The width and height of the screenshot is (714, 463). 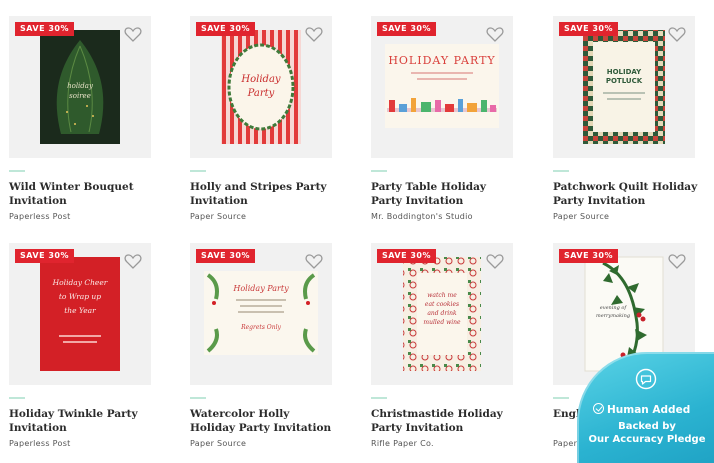 I want to click on art-text: mulled wine, so click(x=442, y=322).